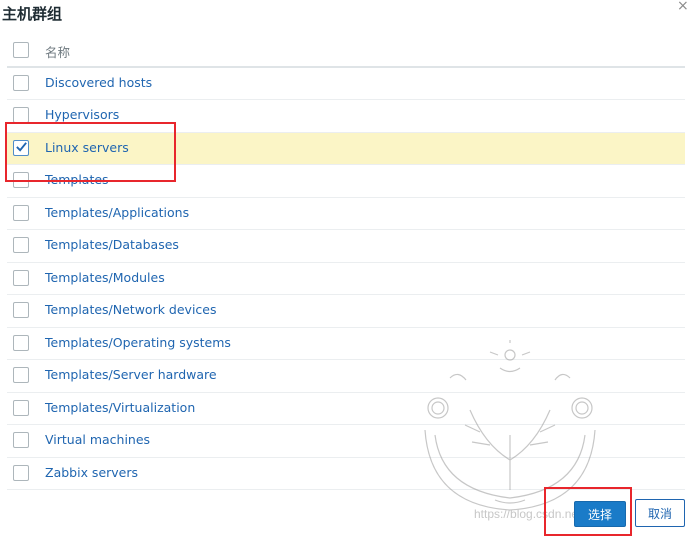  What do you see at coordinates (131, 374) in the screenshot?
I see `host-group-link: Templates/Server hardware` at bounding box center [131, 374].